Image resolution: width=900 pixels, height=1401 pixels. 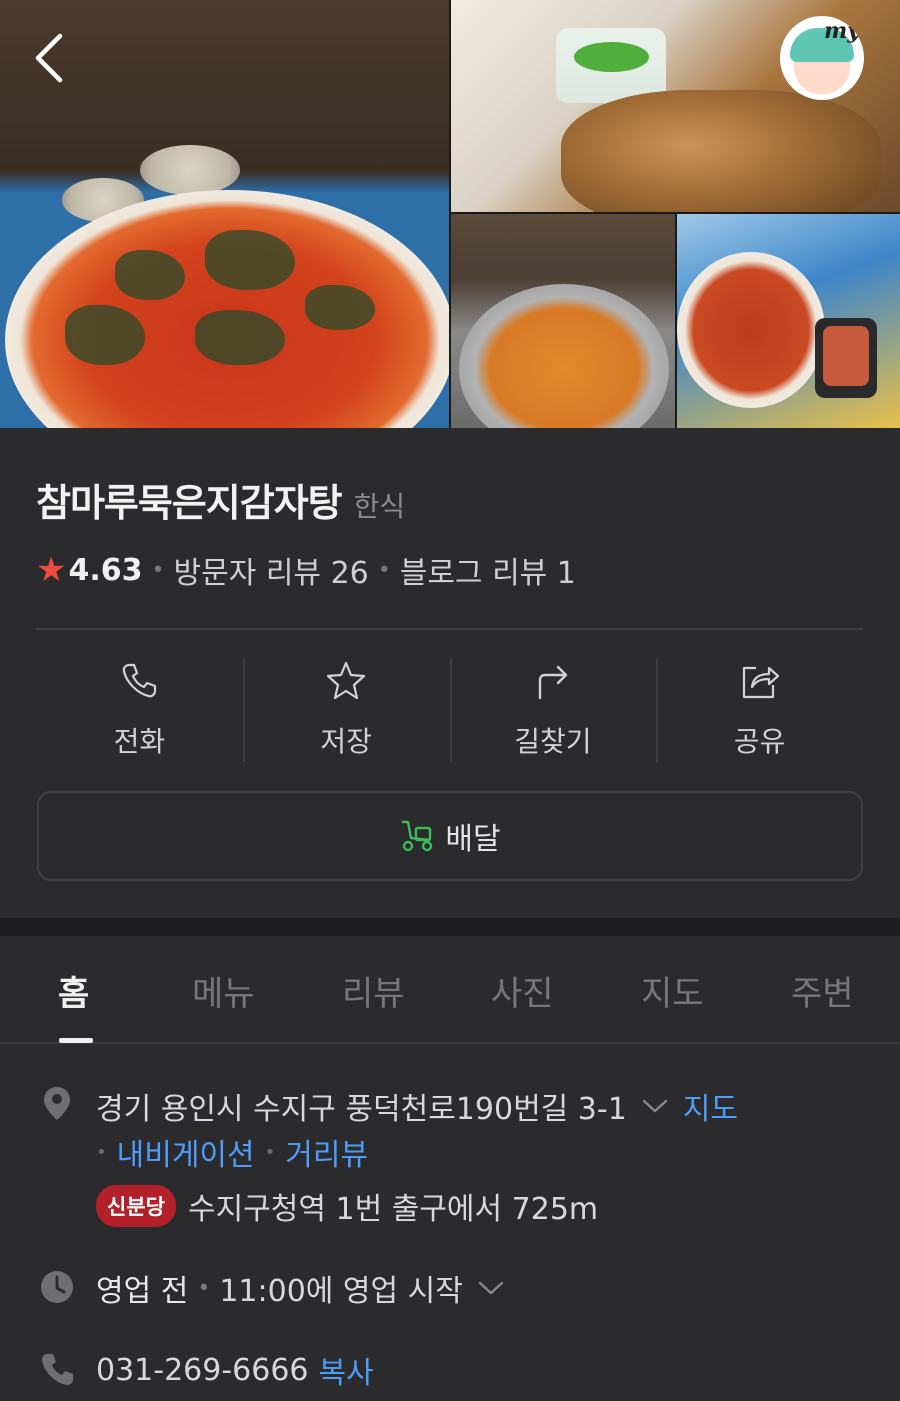 I want to click on title-row: 참마루묵은지감자탕 한식, so click(x=220, y=499).